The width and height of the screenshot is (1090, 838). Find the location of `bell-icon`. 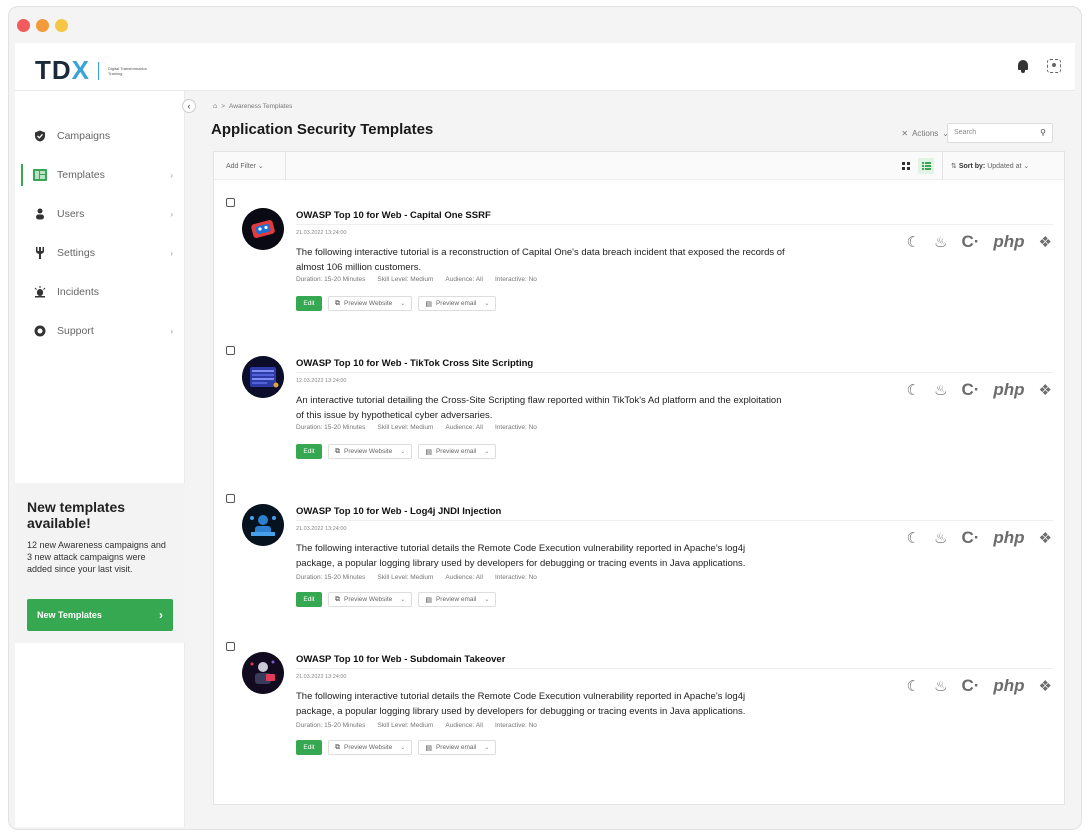

bell-icon is located at coordinates (1023, 66).